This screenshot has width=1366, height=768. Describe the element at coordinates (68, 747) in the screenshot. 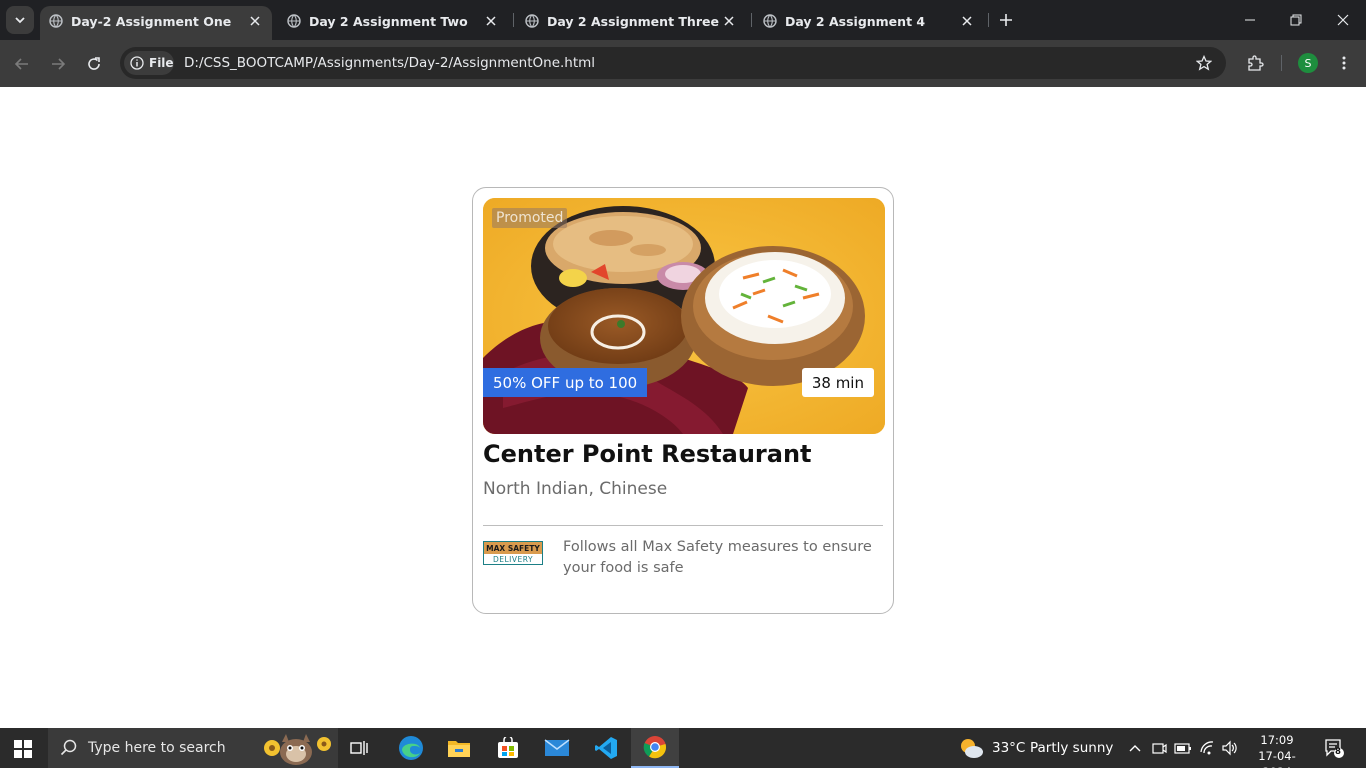

I see `search-icon` at that location.